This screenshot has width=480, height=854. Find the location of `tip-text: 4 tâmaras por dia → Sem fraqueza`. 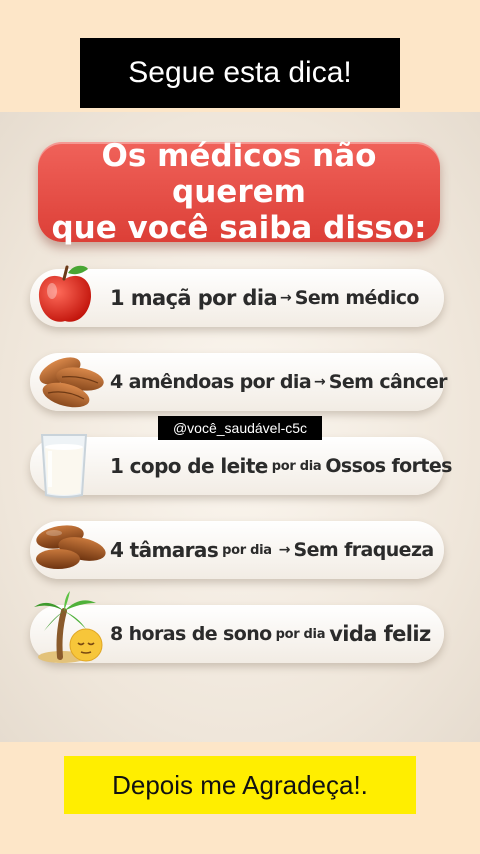

tip-text: 4 tâmaras por dia → Sem fraqueza is located at coordinates (272, 550).